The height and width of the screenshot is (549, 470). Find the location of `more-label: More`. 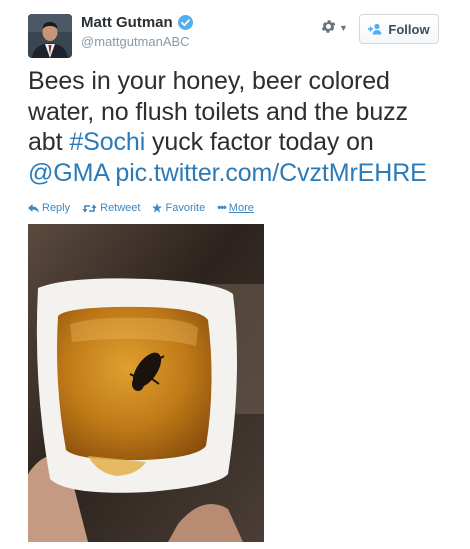

more-label: More is located at coordinates (241, 208).